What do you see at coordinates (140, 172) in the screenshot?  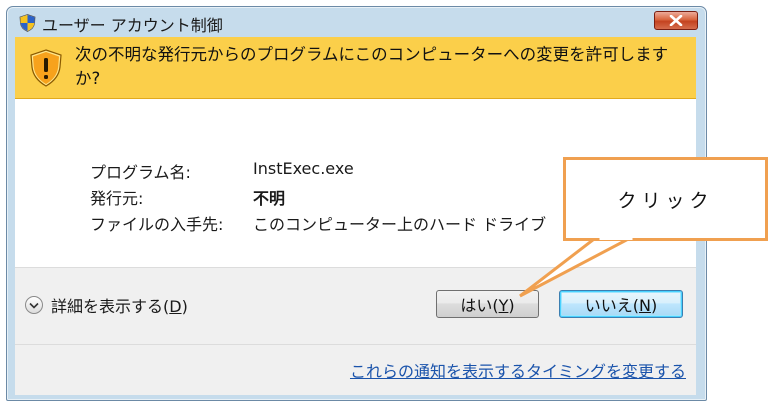 I see `program-name-label: プログラム名:` at bounding box center [140, 172].